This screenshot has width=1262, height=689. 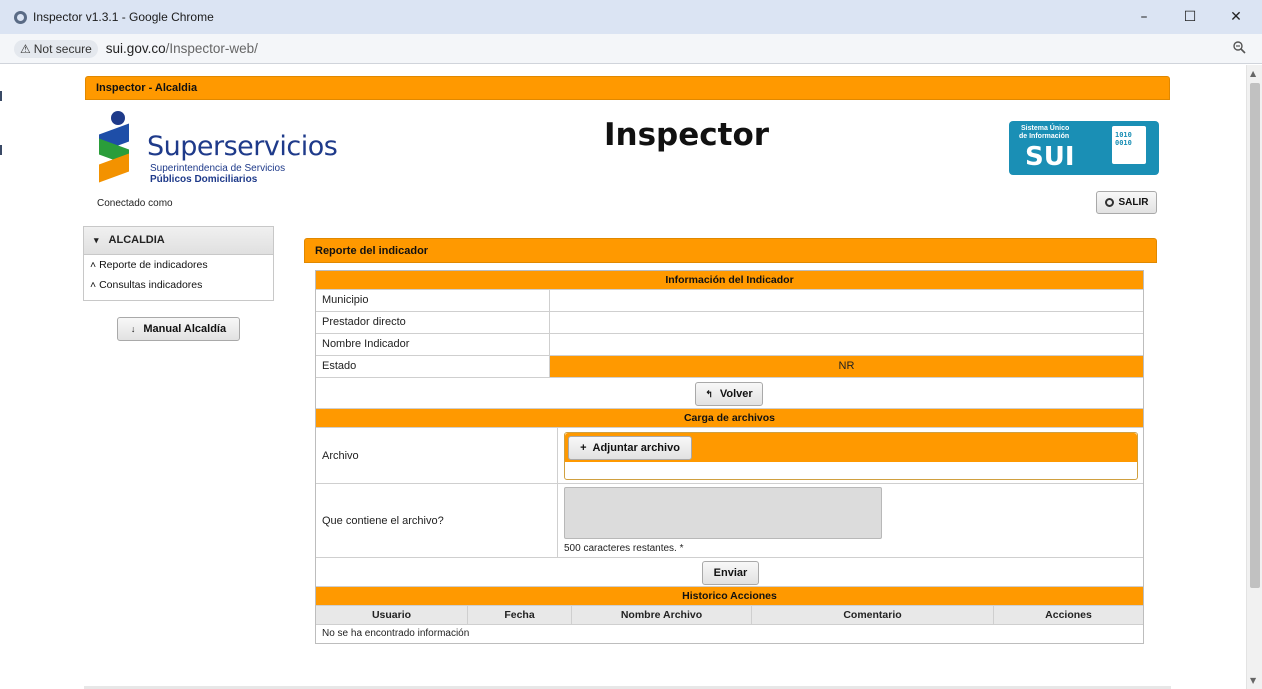 I want to click on column-header: Usuario, so click(x=392, y=615).